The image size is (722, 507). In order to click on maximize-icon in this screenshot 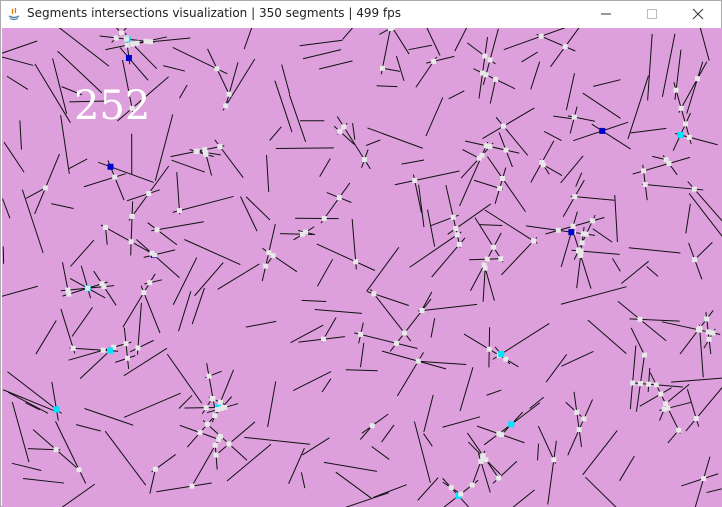, I will do `click(652, 14)`.